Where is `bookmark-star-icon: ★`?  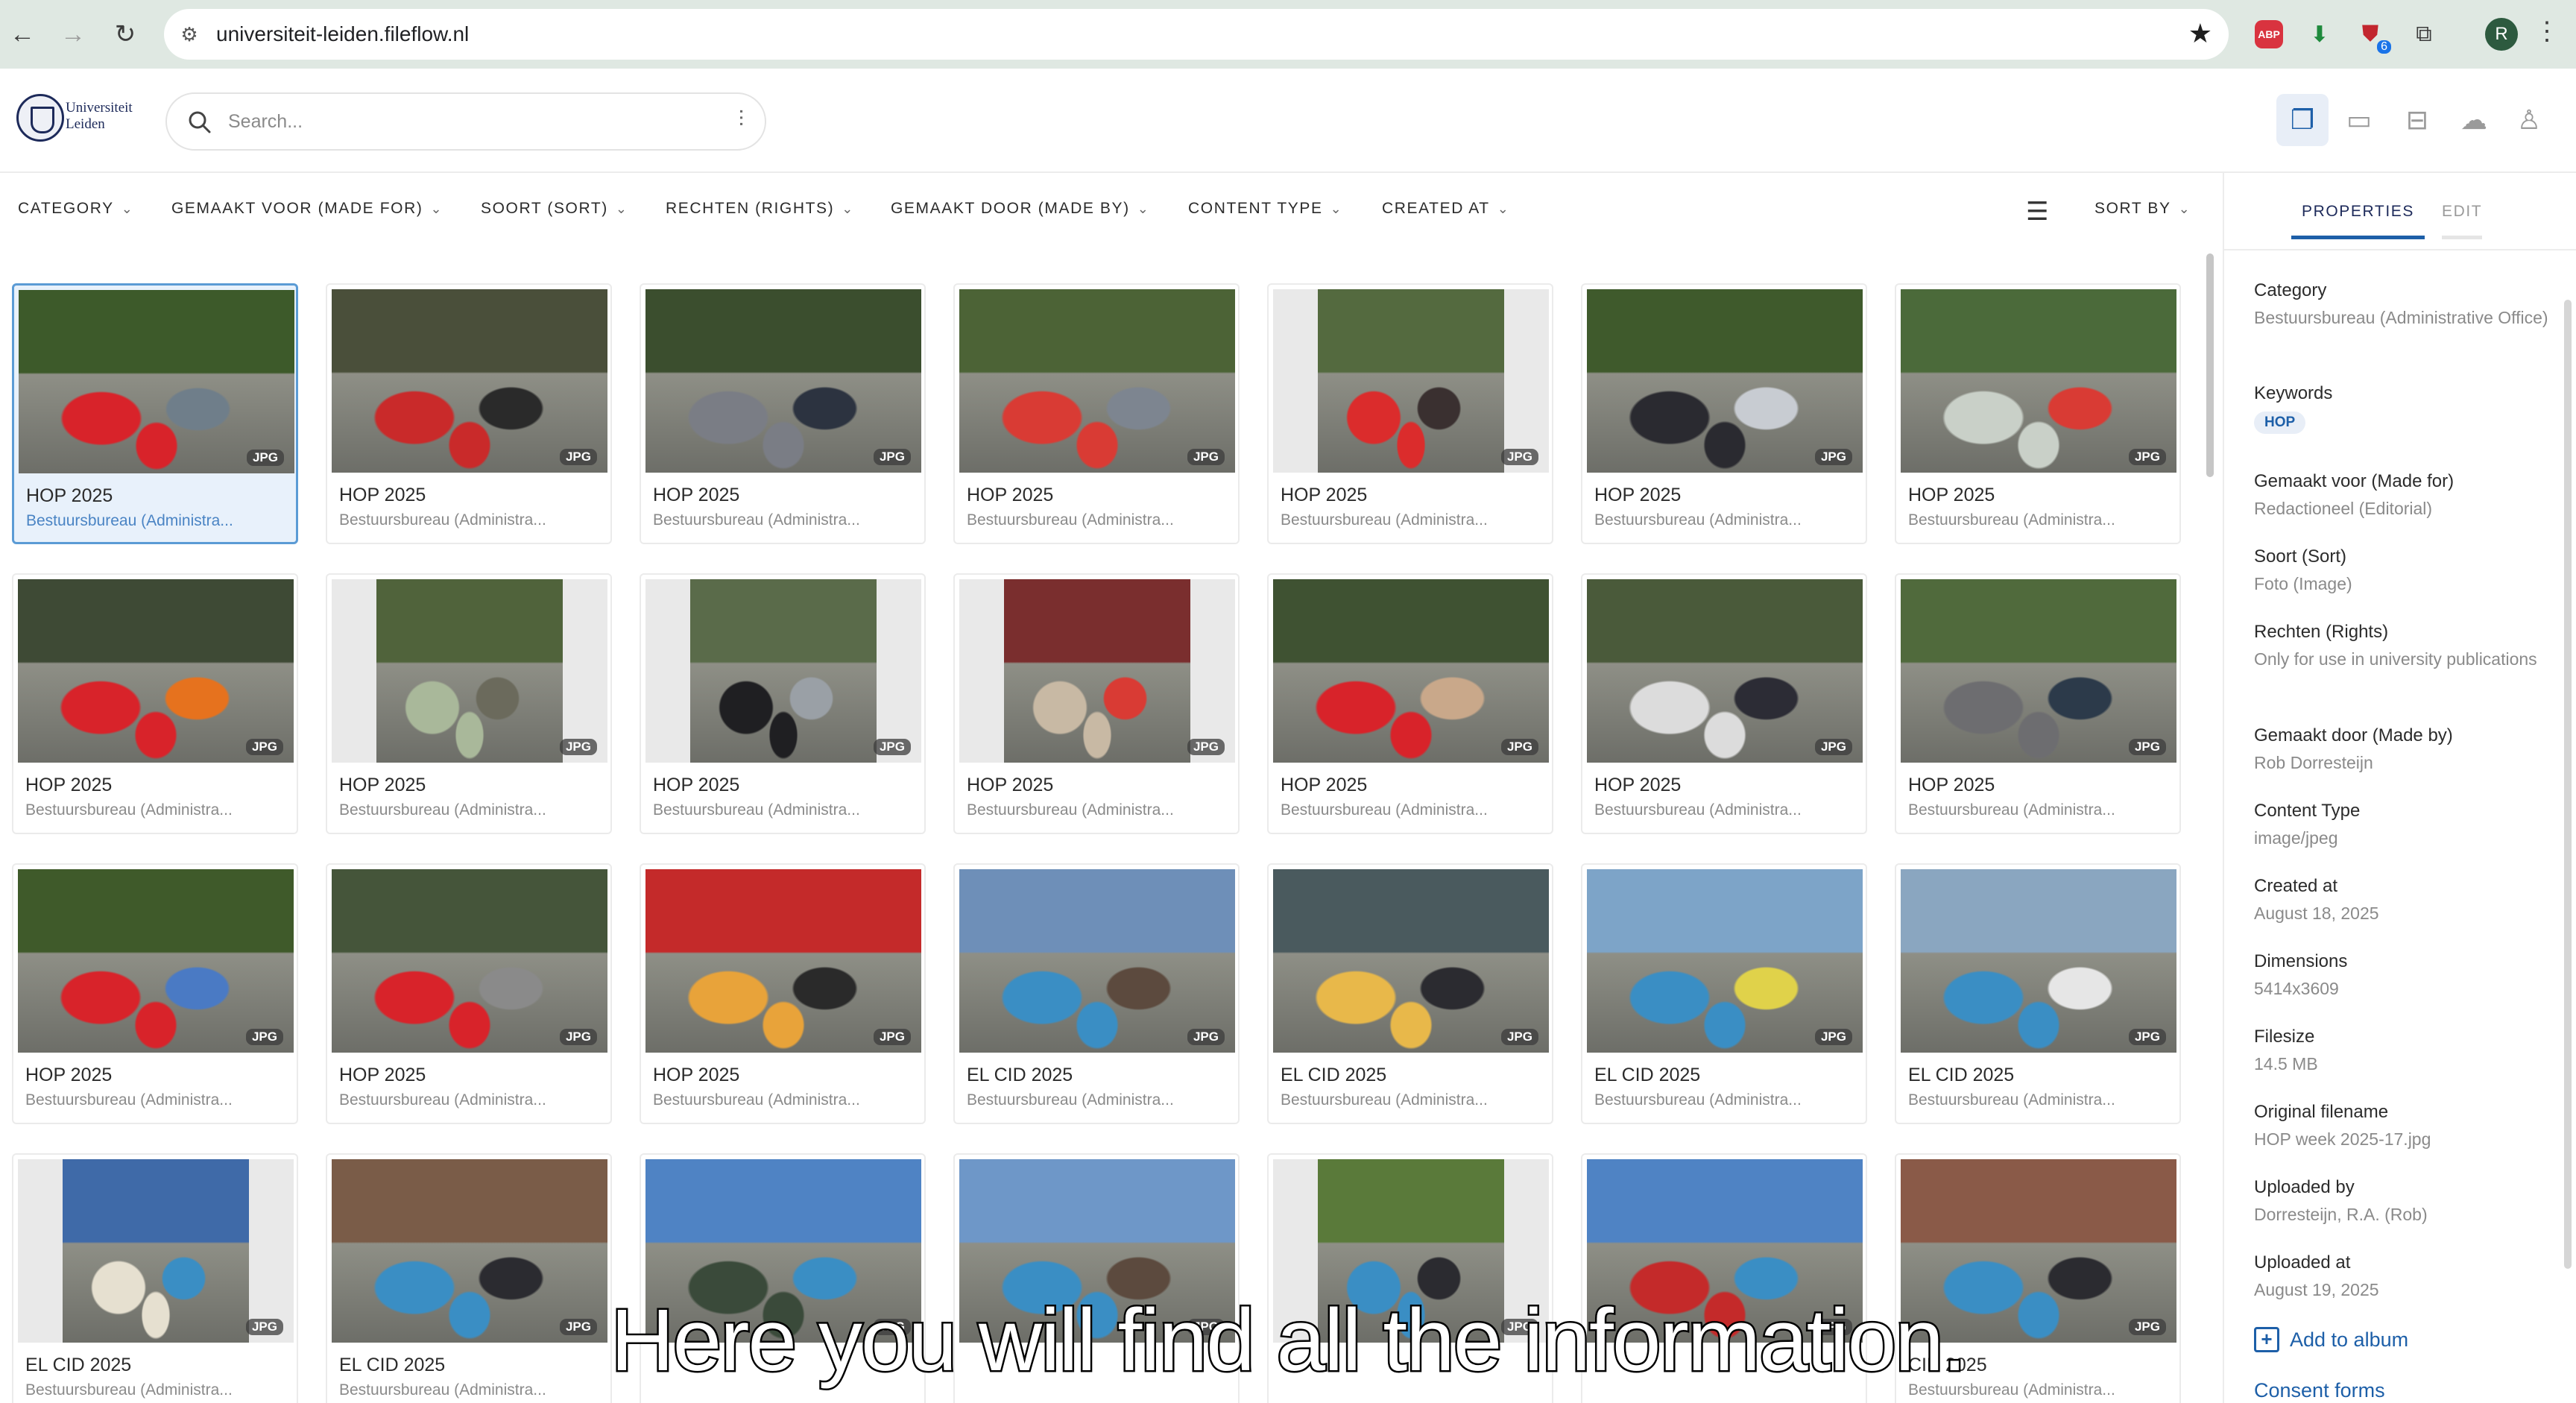 bookmark-star-icon: ★ is located at coordinates (2200, 33).